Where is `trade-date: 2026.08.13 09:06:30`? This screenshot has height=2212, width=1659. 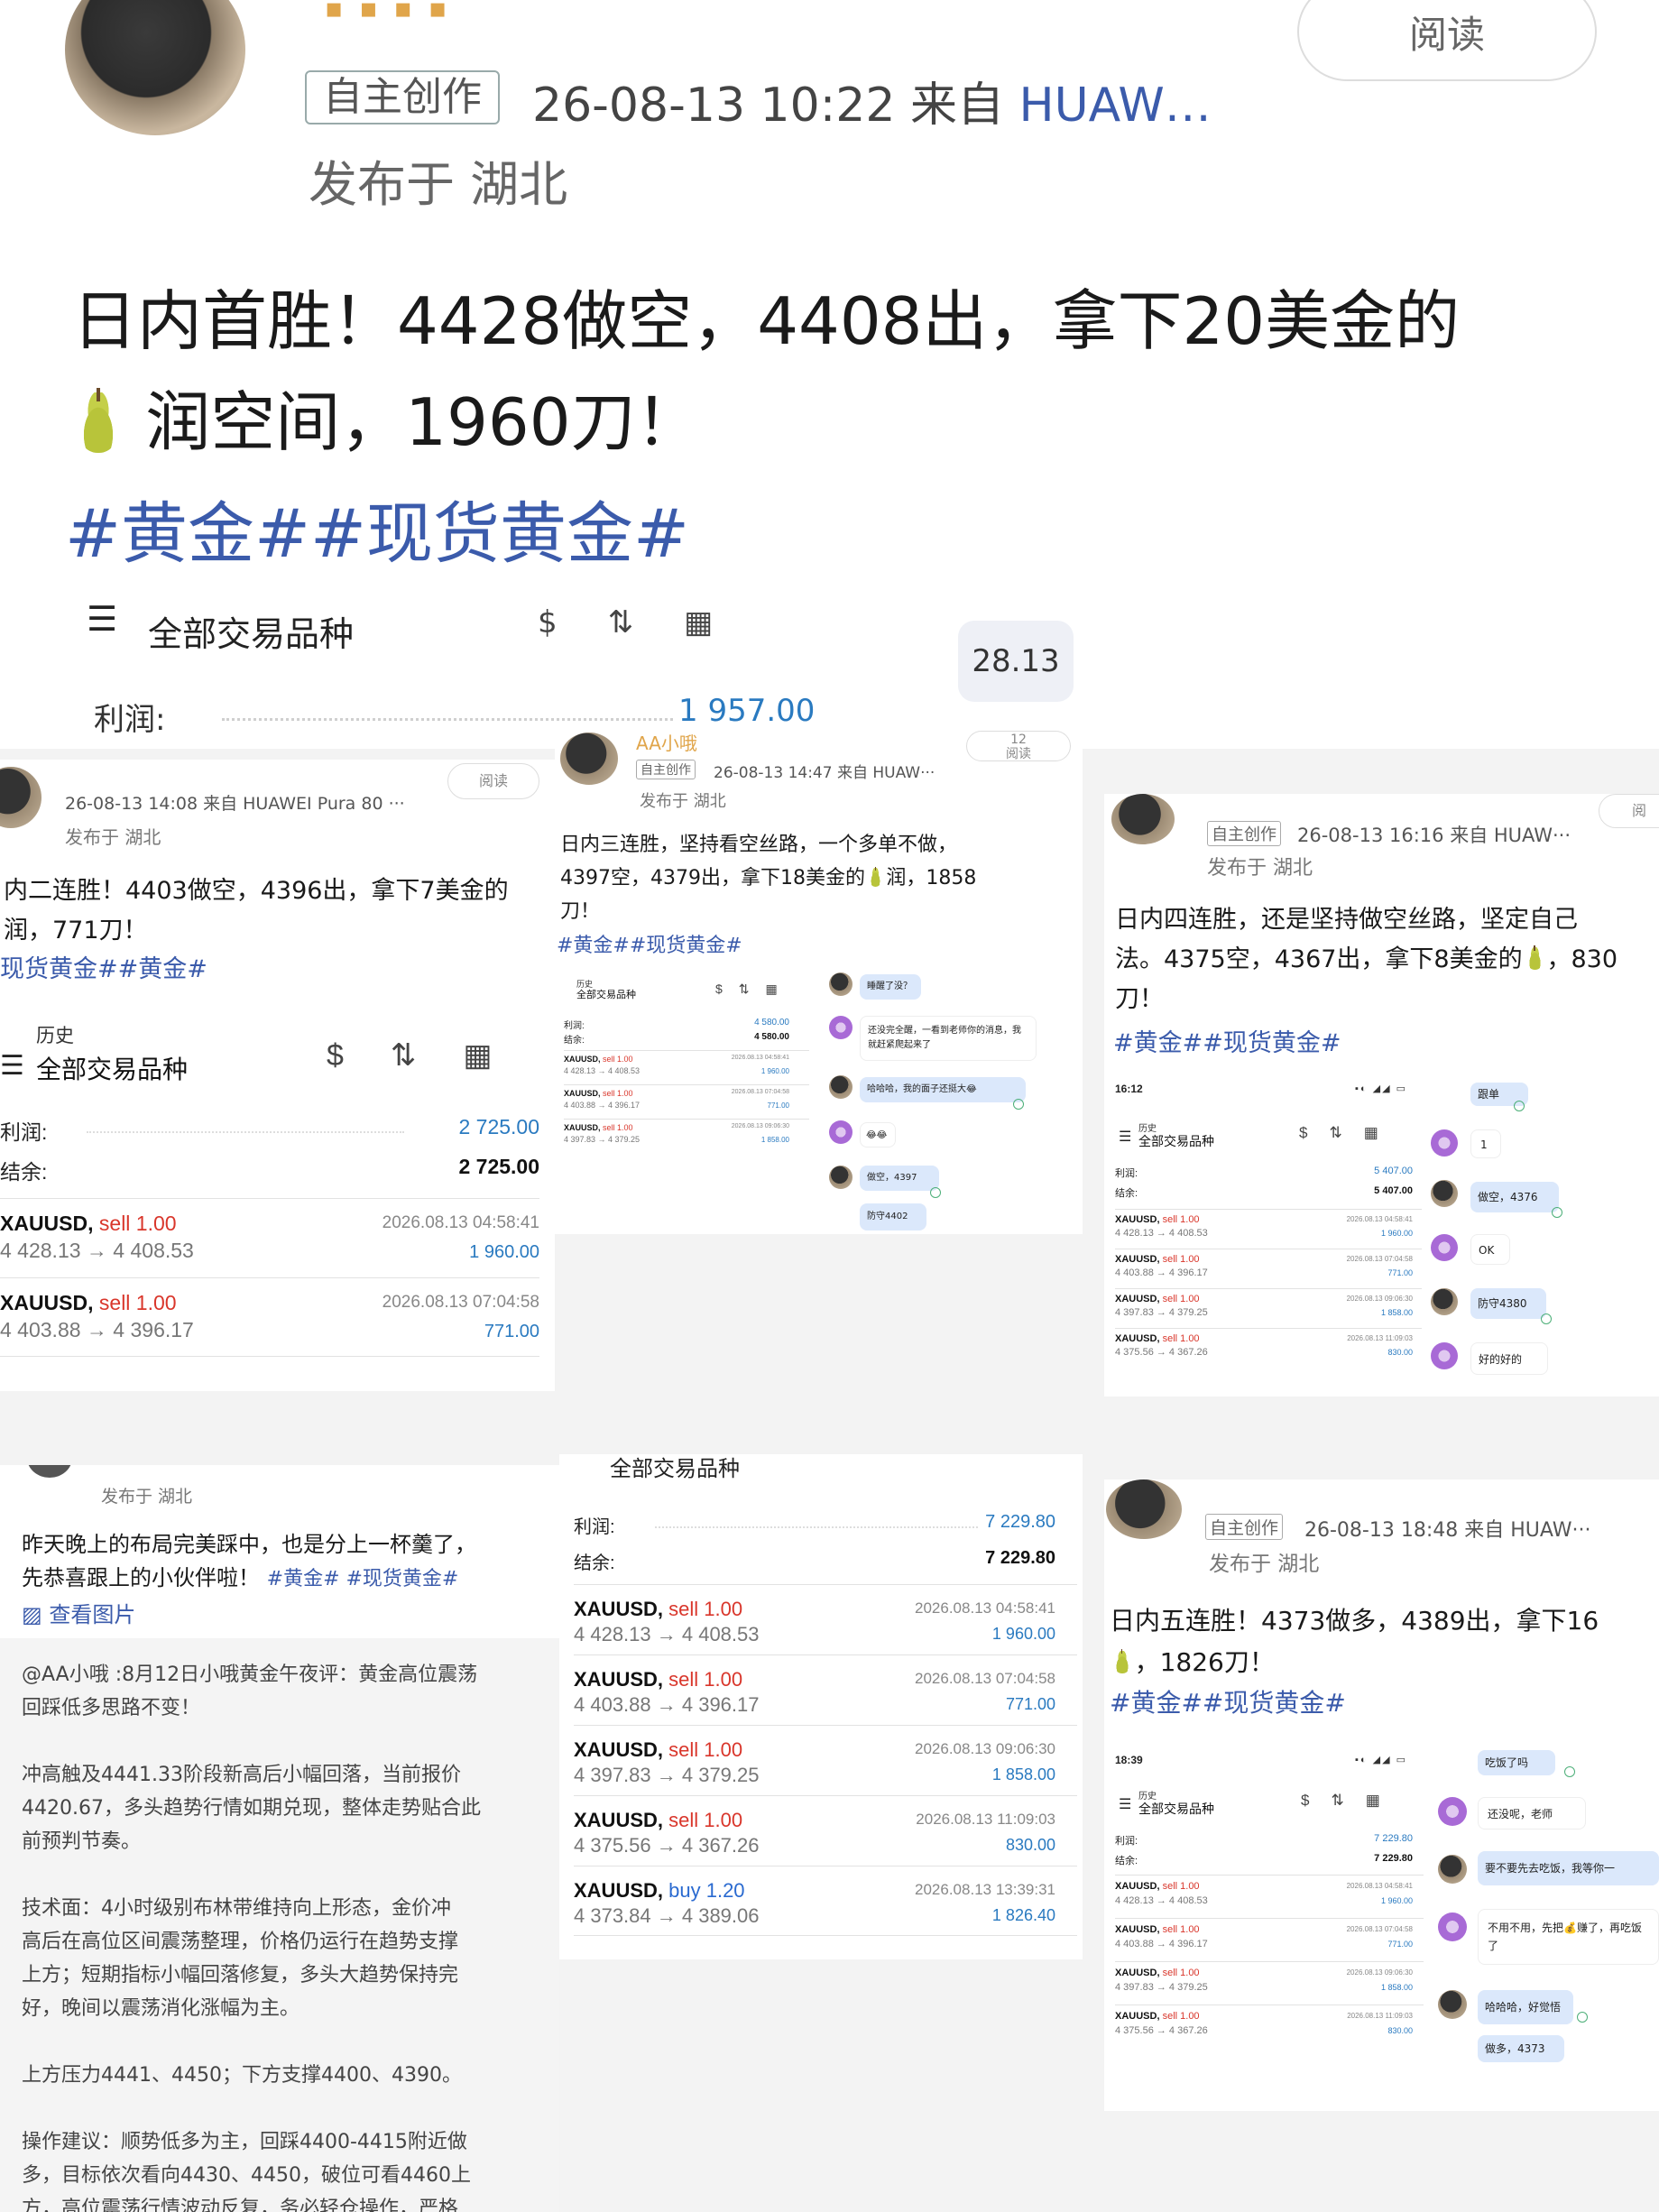
trade-date: 2026.08.13 09:06:30 is located at coordinates (1379, 1299).